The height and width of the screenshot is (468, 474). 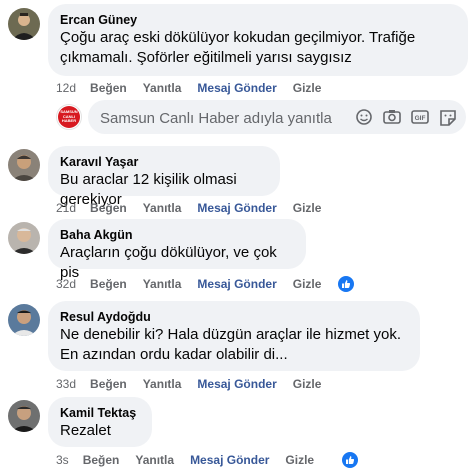 What do you see at coordinates (258, 20) in the screenshot?
I see `comment-author: Ercan Güney` at bounding box center [258, 20].